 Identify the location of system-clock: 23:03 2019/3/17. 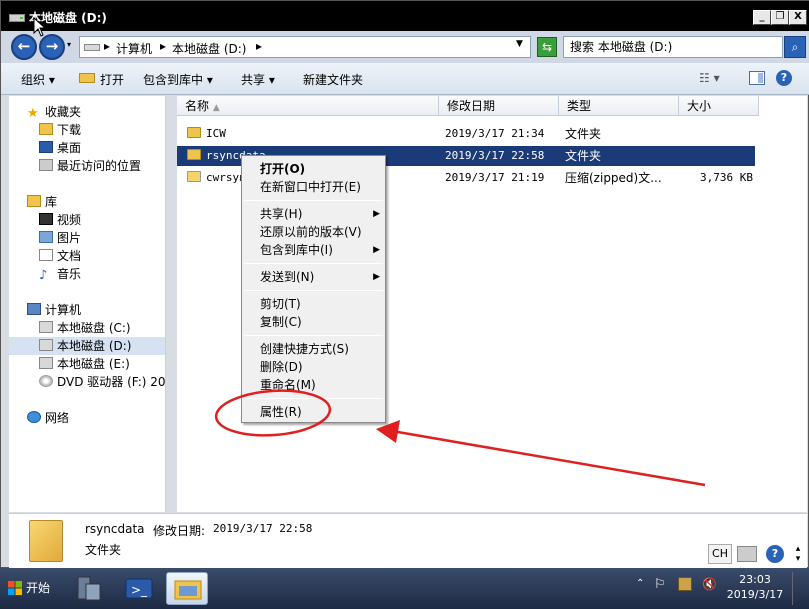
(755, 587).